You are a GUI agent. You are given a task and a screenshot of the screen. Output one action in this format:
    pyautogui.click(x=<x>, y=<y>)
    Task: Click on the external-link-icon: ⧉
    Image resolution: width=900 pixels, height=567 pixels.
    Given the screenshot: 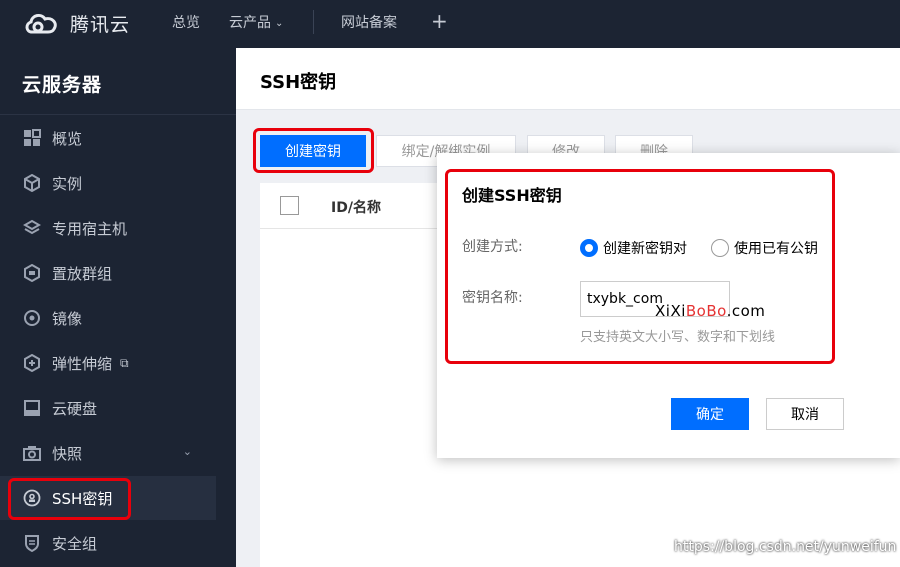 What is the action you would take?
    pyautogui.click(x=124, y=362)
    